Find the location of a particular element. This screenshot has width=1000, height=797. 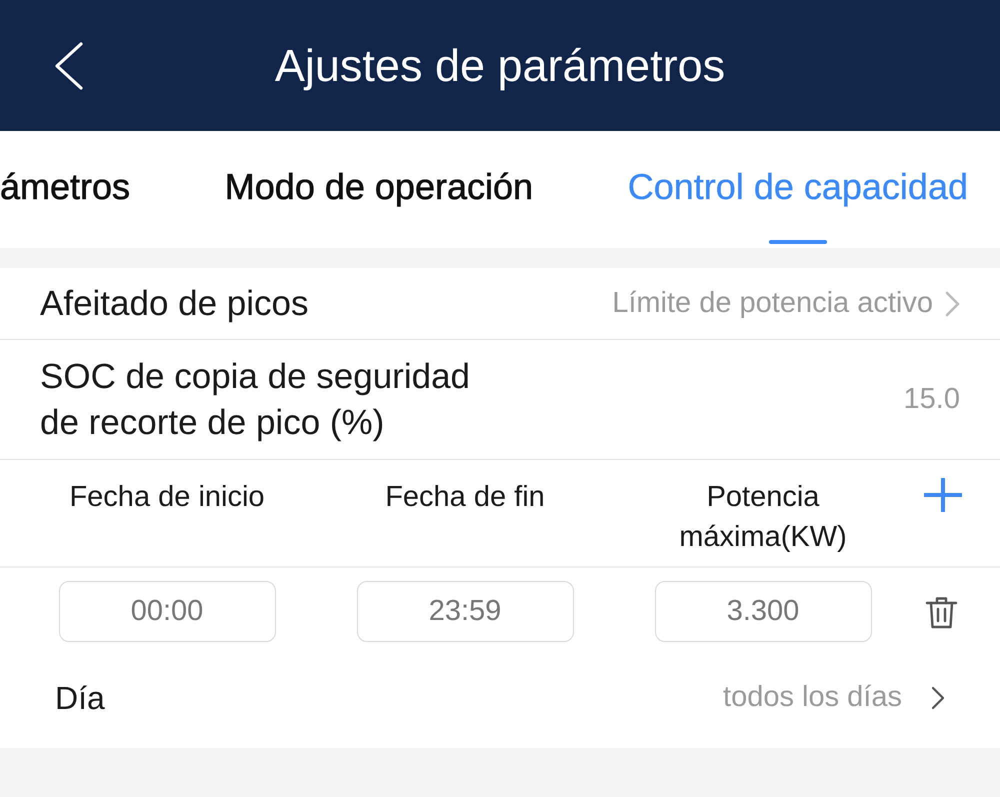

tab: Control de capacidad is located at coordinates (798, 189).